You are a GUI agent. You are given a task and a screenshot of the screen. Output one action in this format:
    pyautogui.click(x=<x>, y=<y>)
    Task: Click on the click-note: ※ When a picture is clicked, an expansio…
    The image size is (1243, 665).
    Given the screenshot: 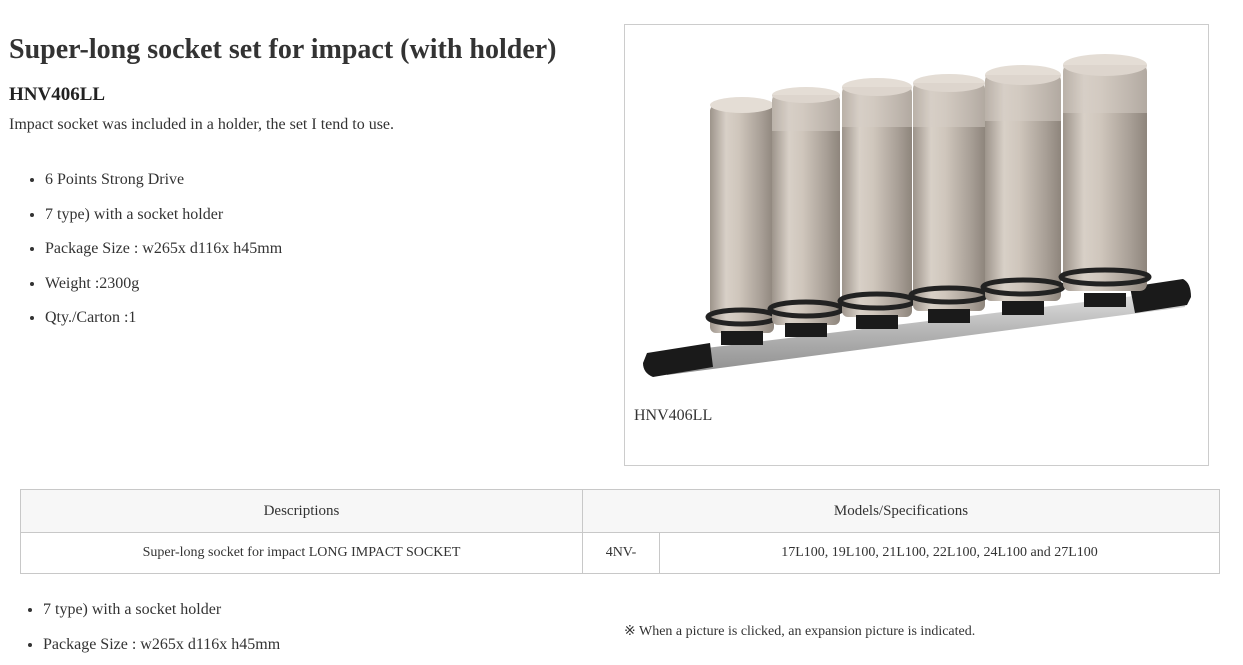 What is the action you would take?
    pyautogui.click(x=800, y=631)
    